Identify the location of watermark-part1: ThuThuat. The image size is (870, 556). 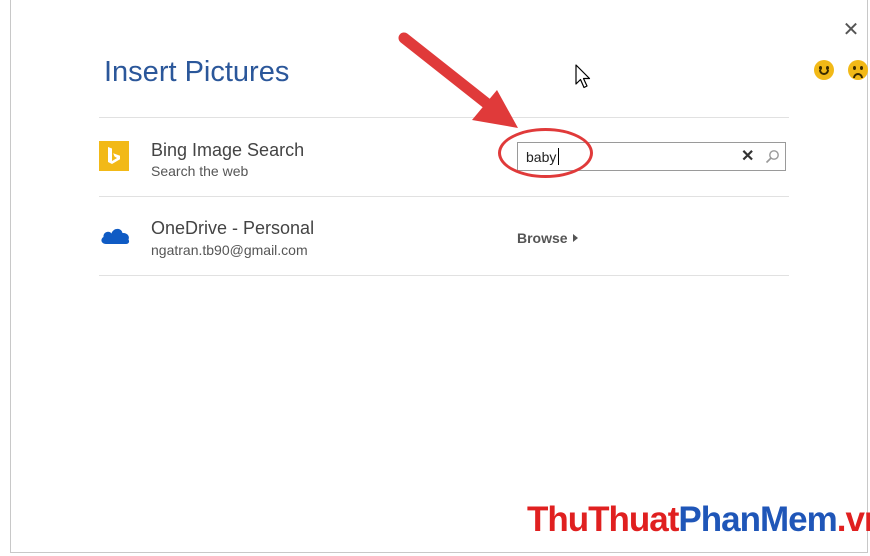
(603, 519).